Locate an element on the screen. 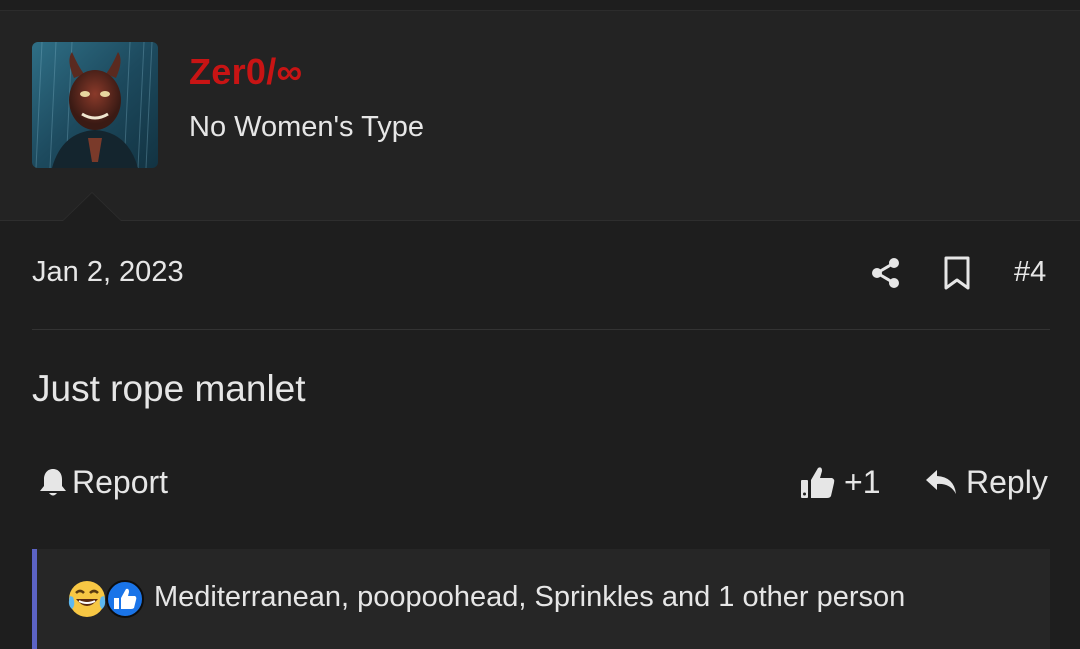 The height and width of the screenshot is (649, 1080). top-strip is located at coordinates (540, 5).